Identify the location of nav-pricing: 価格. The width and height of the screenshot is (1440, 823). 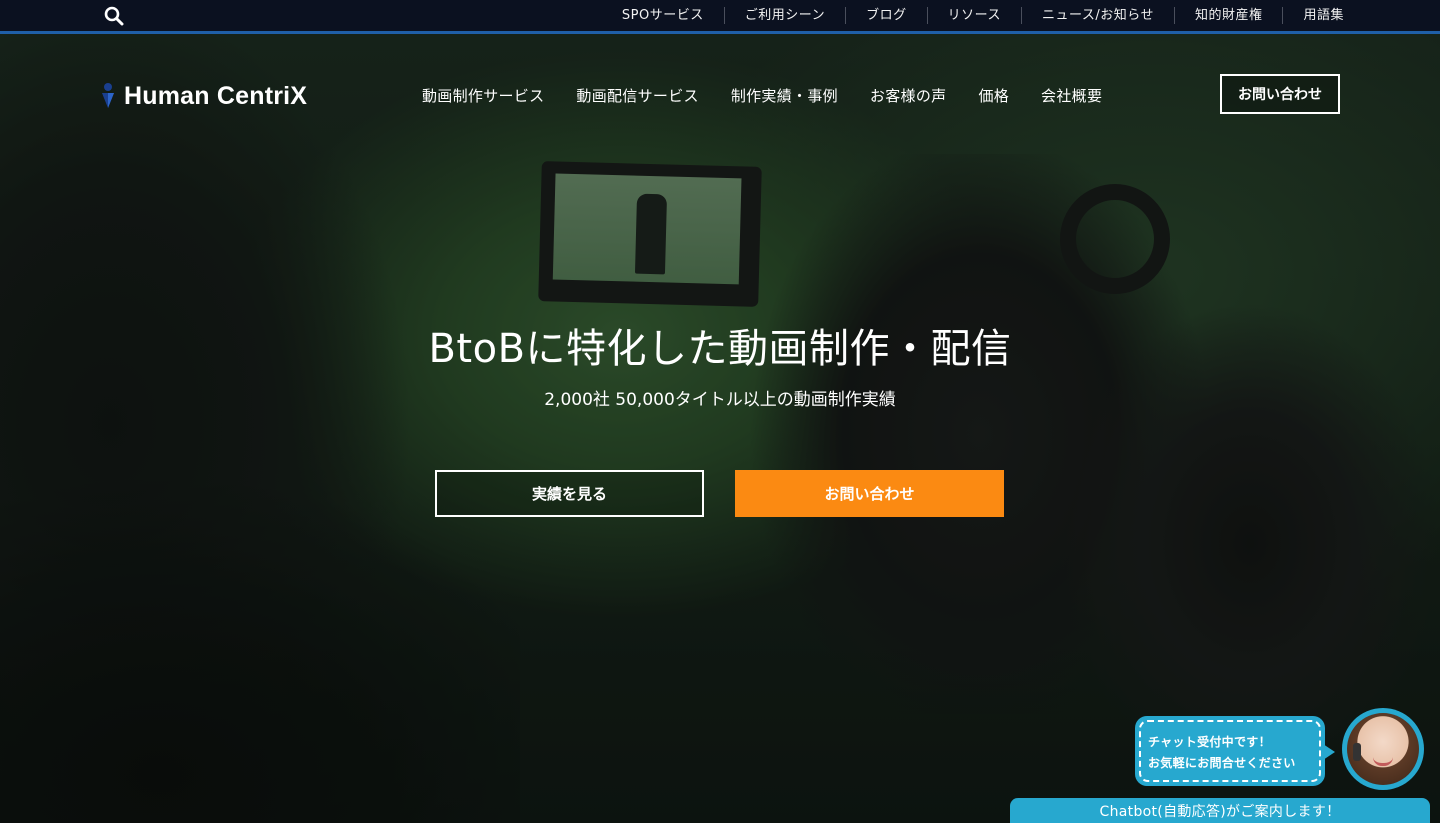
(993, 95).